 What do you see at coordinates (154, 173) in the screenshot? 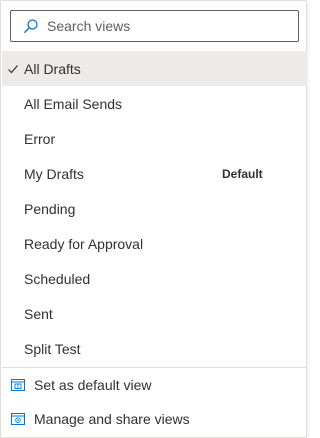
I see `view-item-my-drafts: My Drafts Default` at bounding box center [154, 173].